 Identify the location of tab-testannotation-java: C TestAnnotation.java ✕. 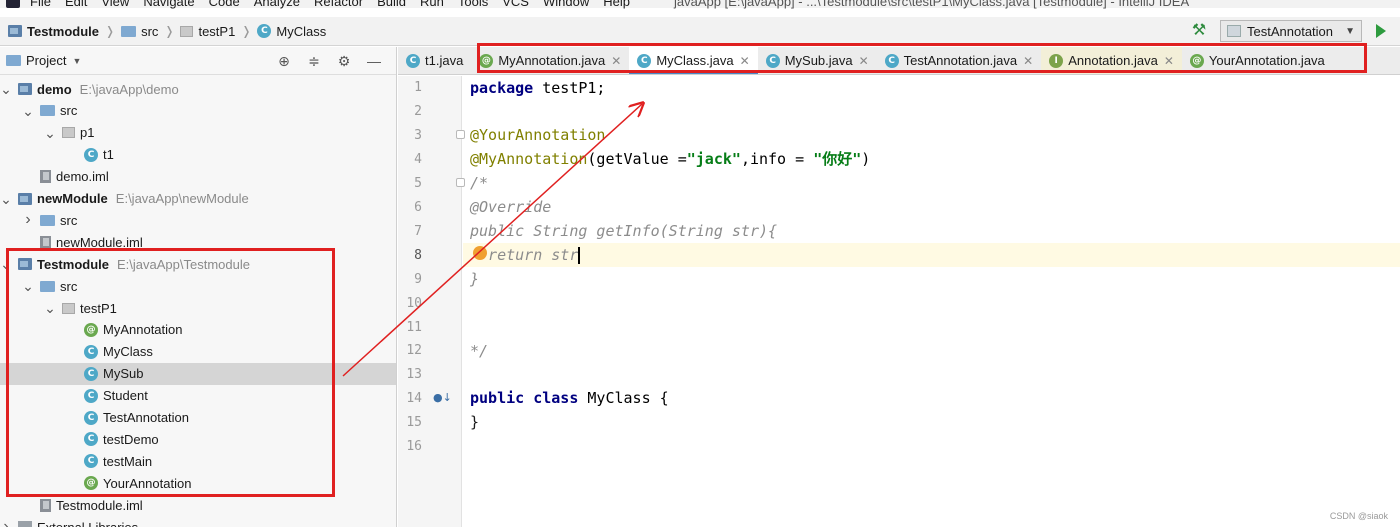
(959, 60).